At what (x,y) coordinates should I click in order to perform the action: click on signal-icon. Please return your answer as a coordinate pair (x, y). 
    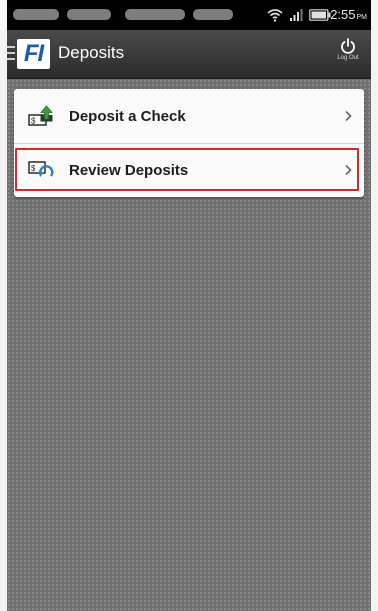
    Looking at the image, I should click on (296, 15).